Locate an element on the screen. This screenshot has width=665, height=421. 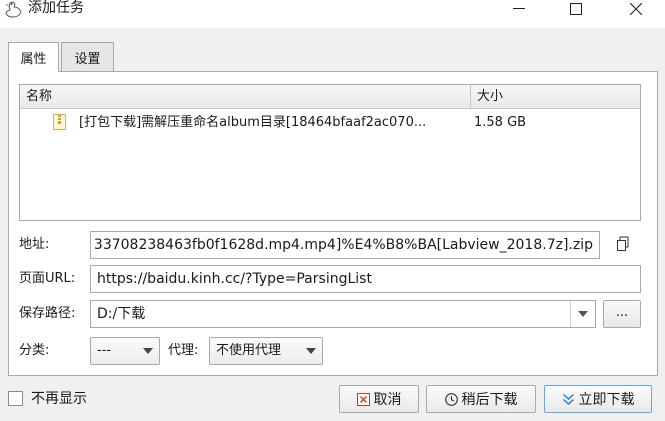
double-chevron-down-icon is located at coordinates (568, 399).